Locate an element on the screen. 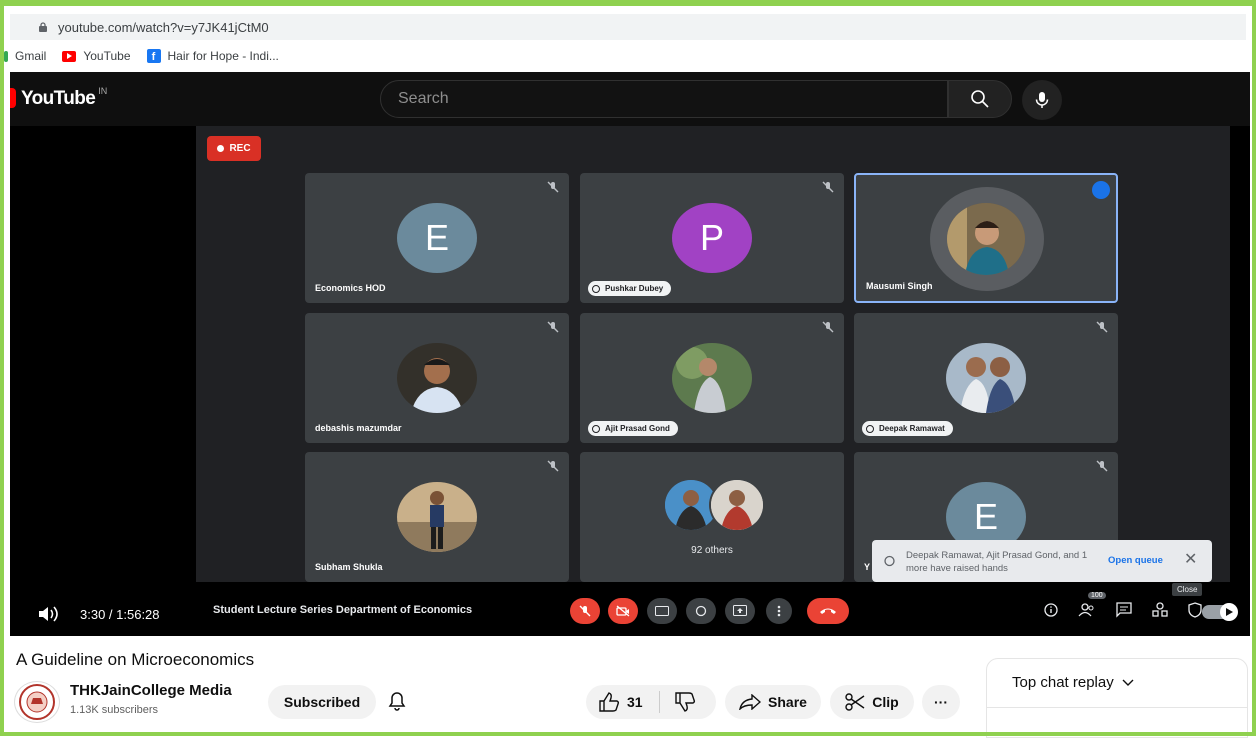 The height and width of the screenshot is (738, 1256). more-actions-label: ··· is located at coordinates (941, 702).